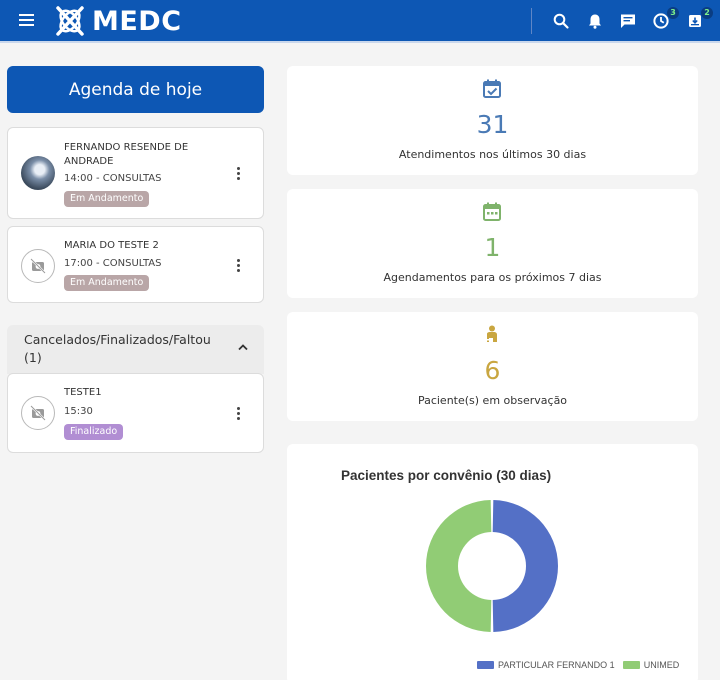 The image size is (720, 680). I want to click on clock-icon: 3, so click(665, 18).